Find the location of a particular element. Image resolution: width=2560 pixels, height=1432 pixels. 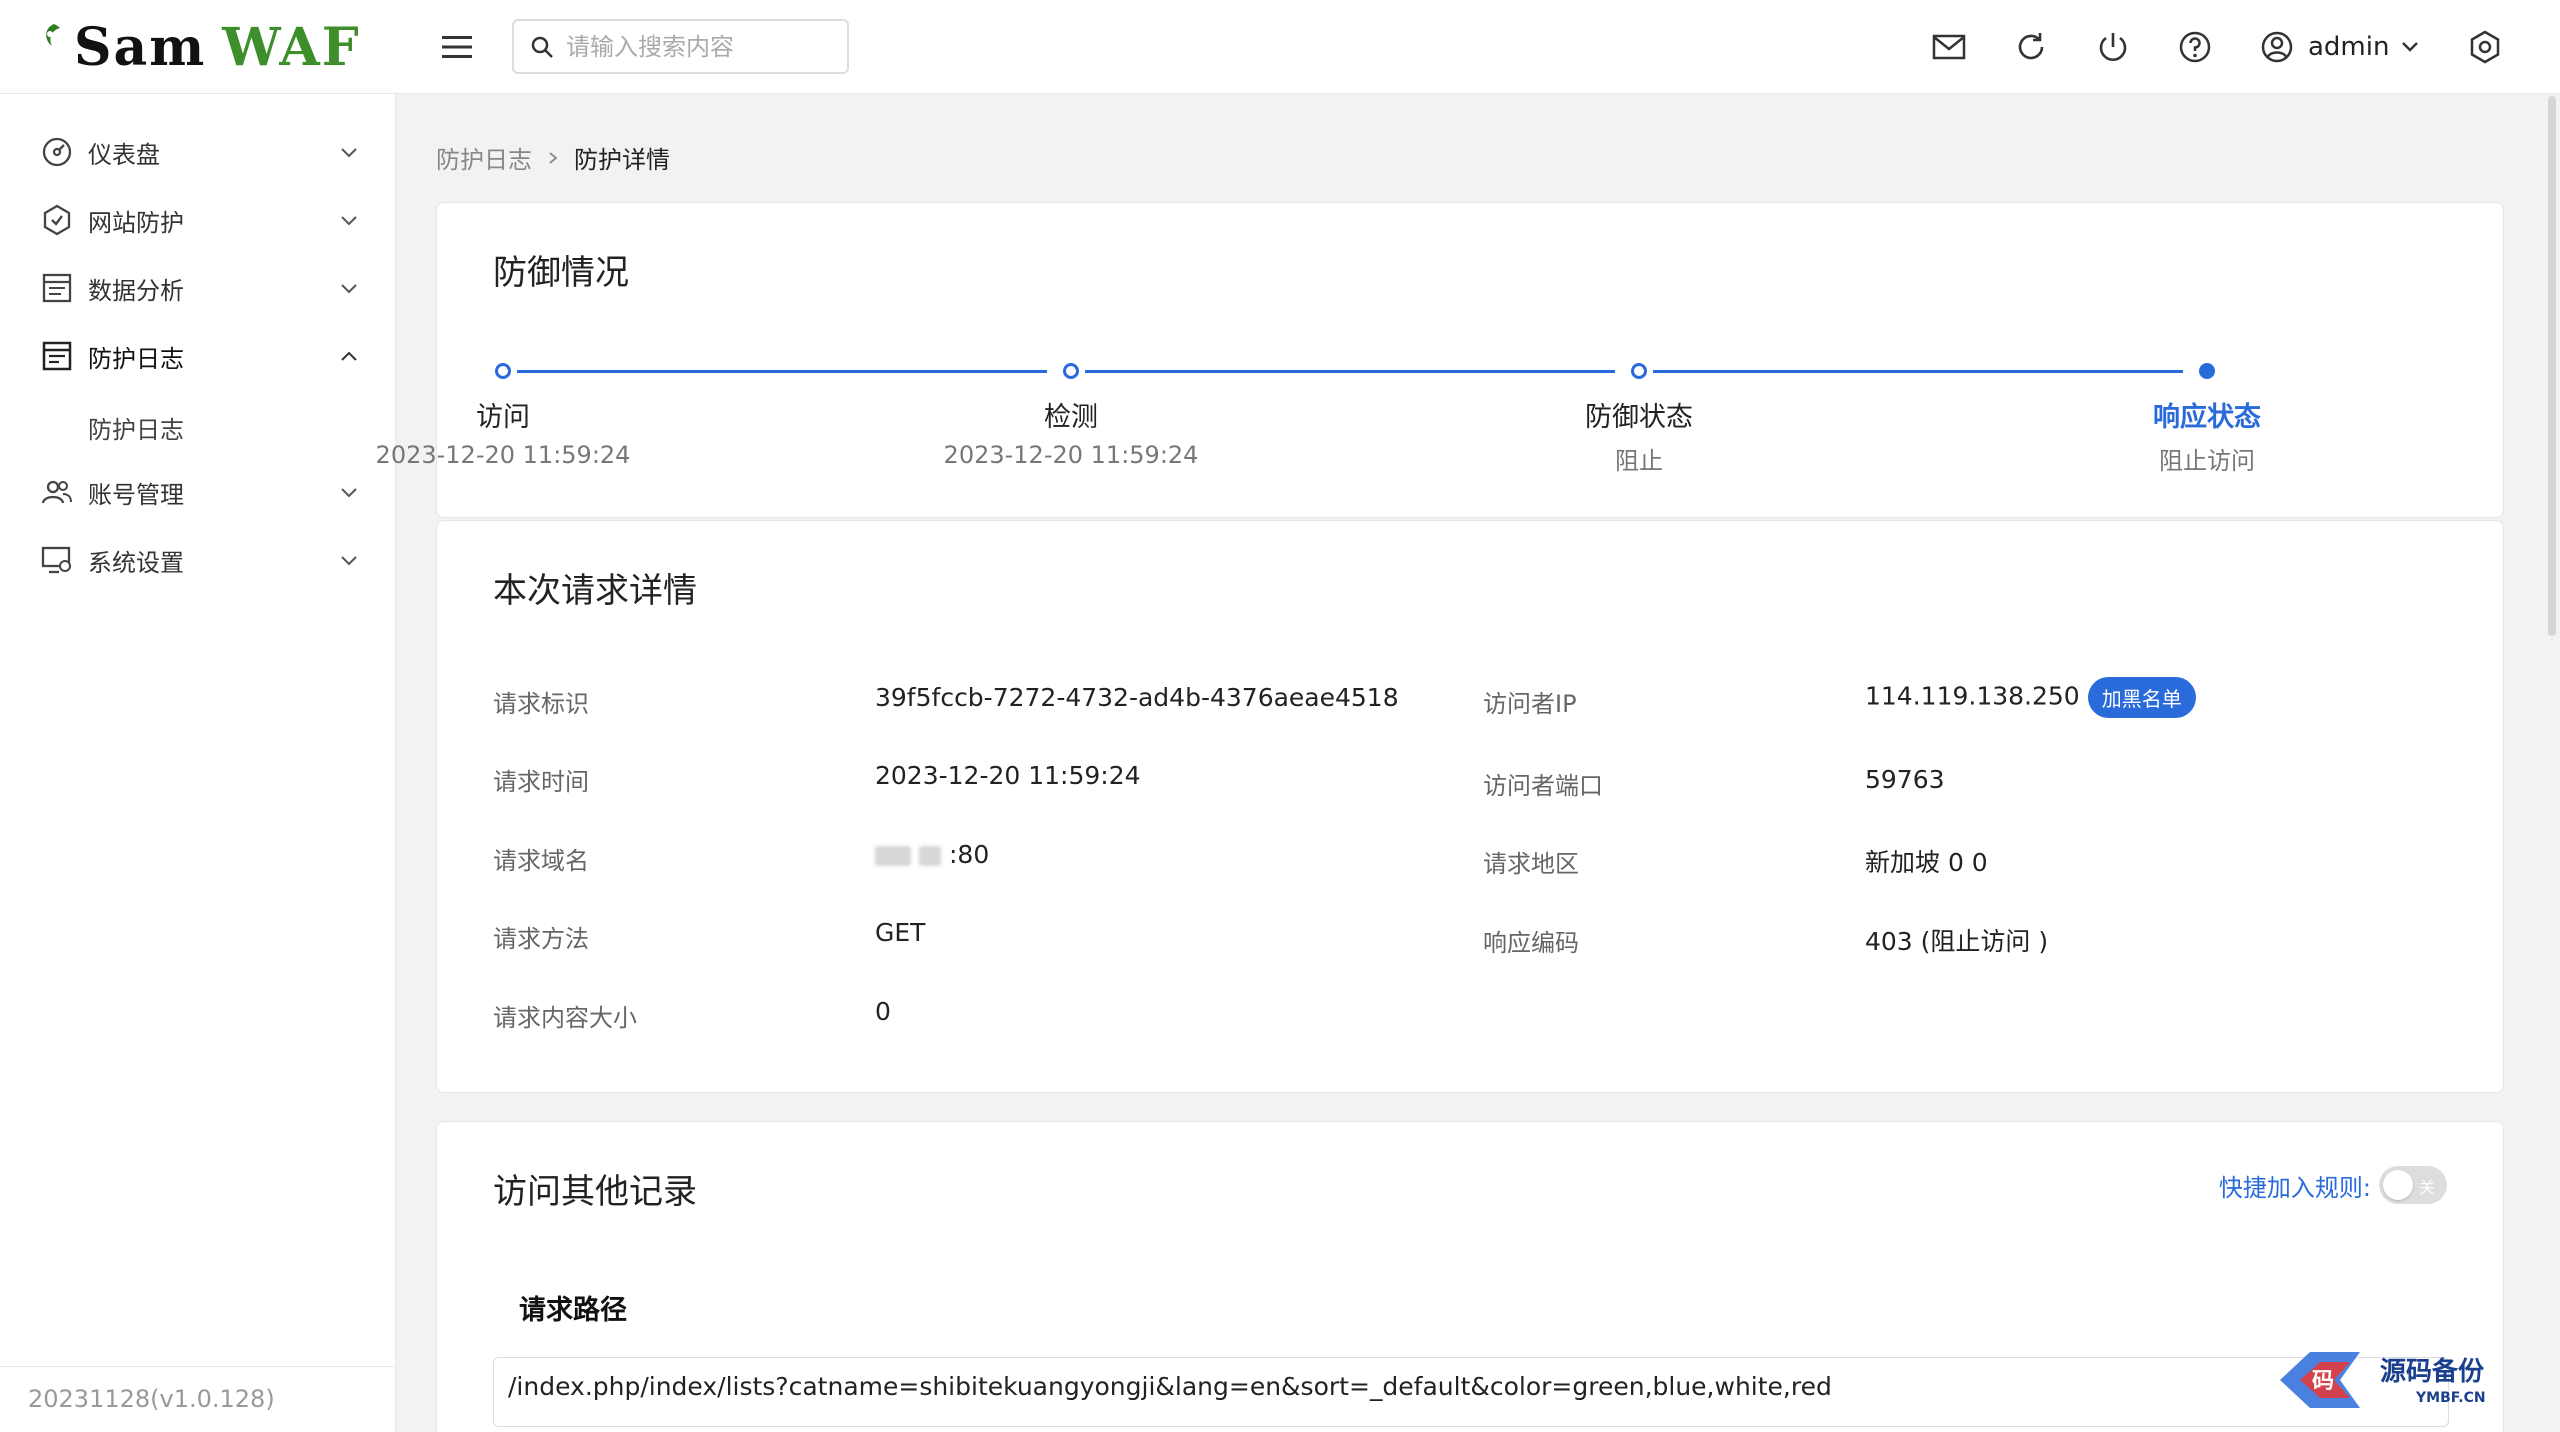

sidebar-item-site-protection: 网站防护 is located at coordinates (198, 220).